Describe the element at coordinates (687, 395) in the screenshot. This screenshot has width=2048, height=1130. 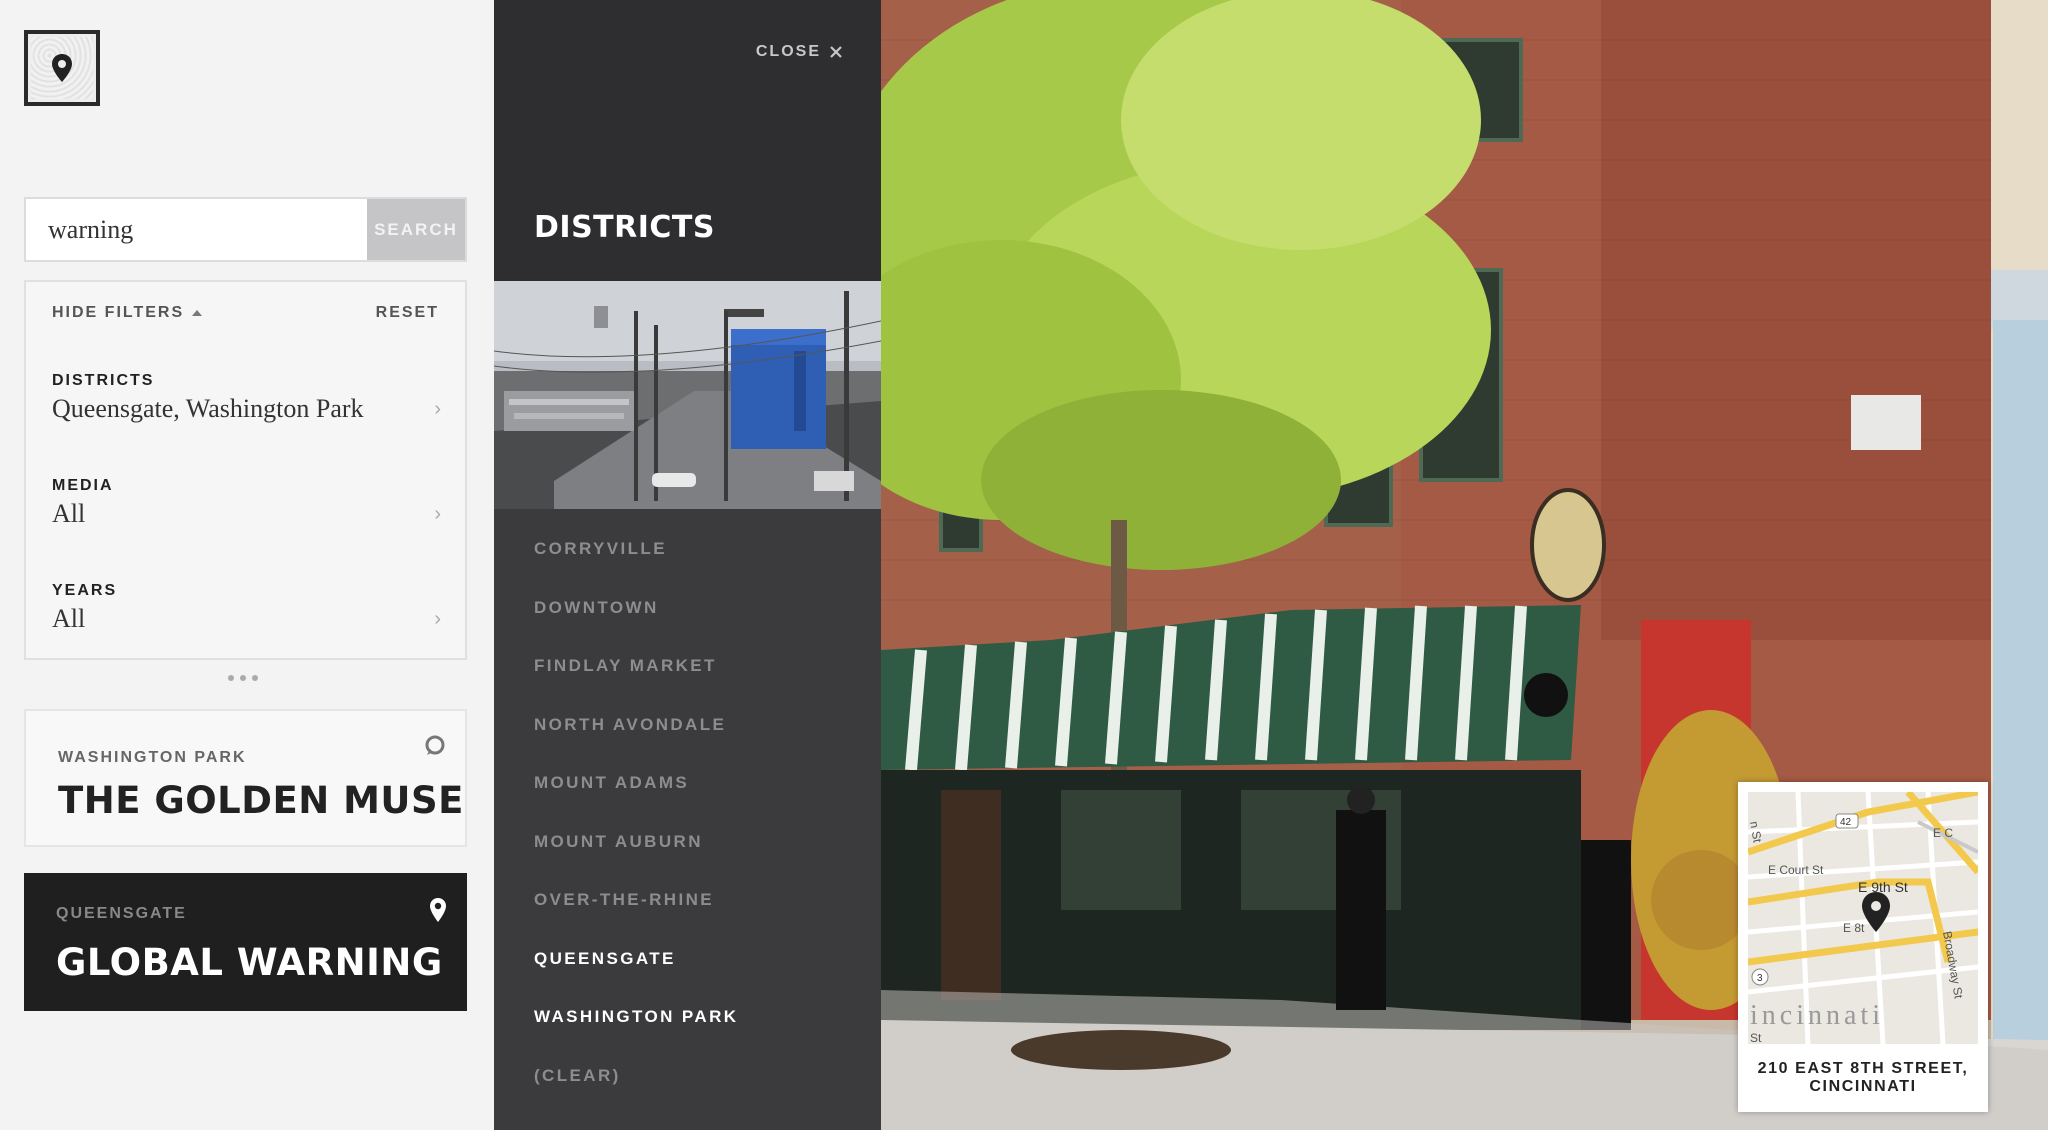
I see `district-photo` at that location.